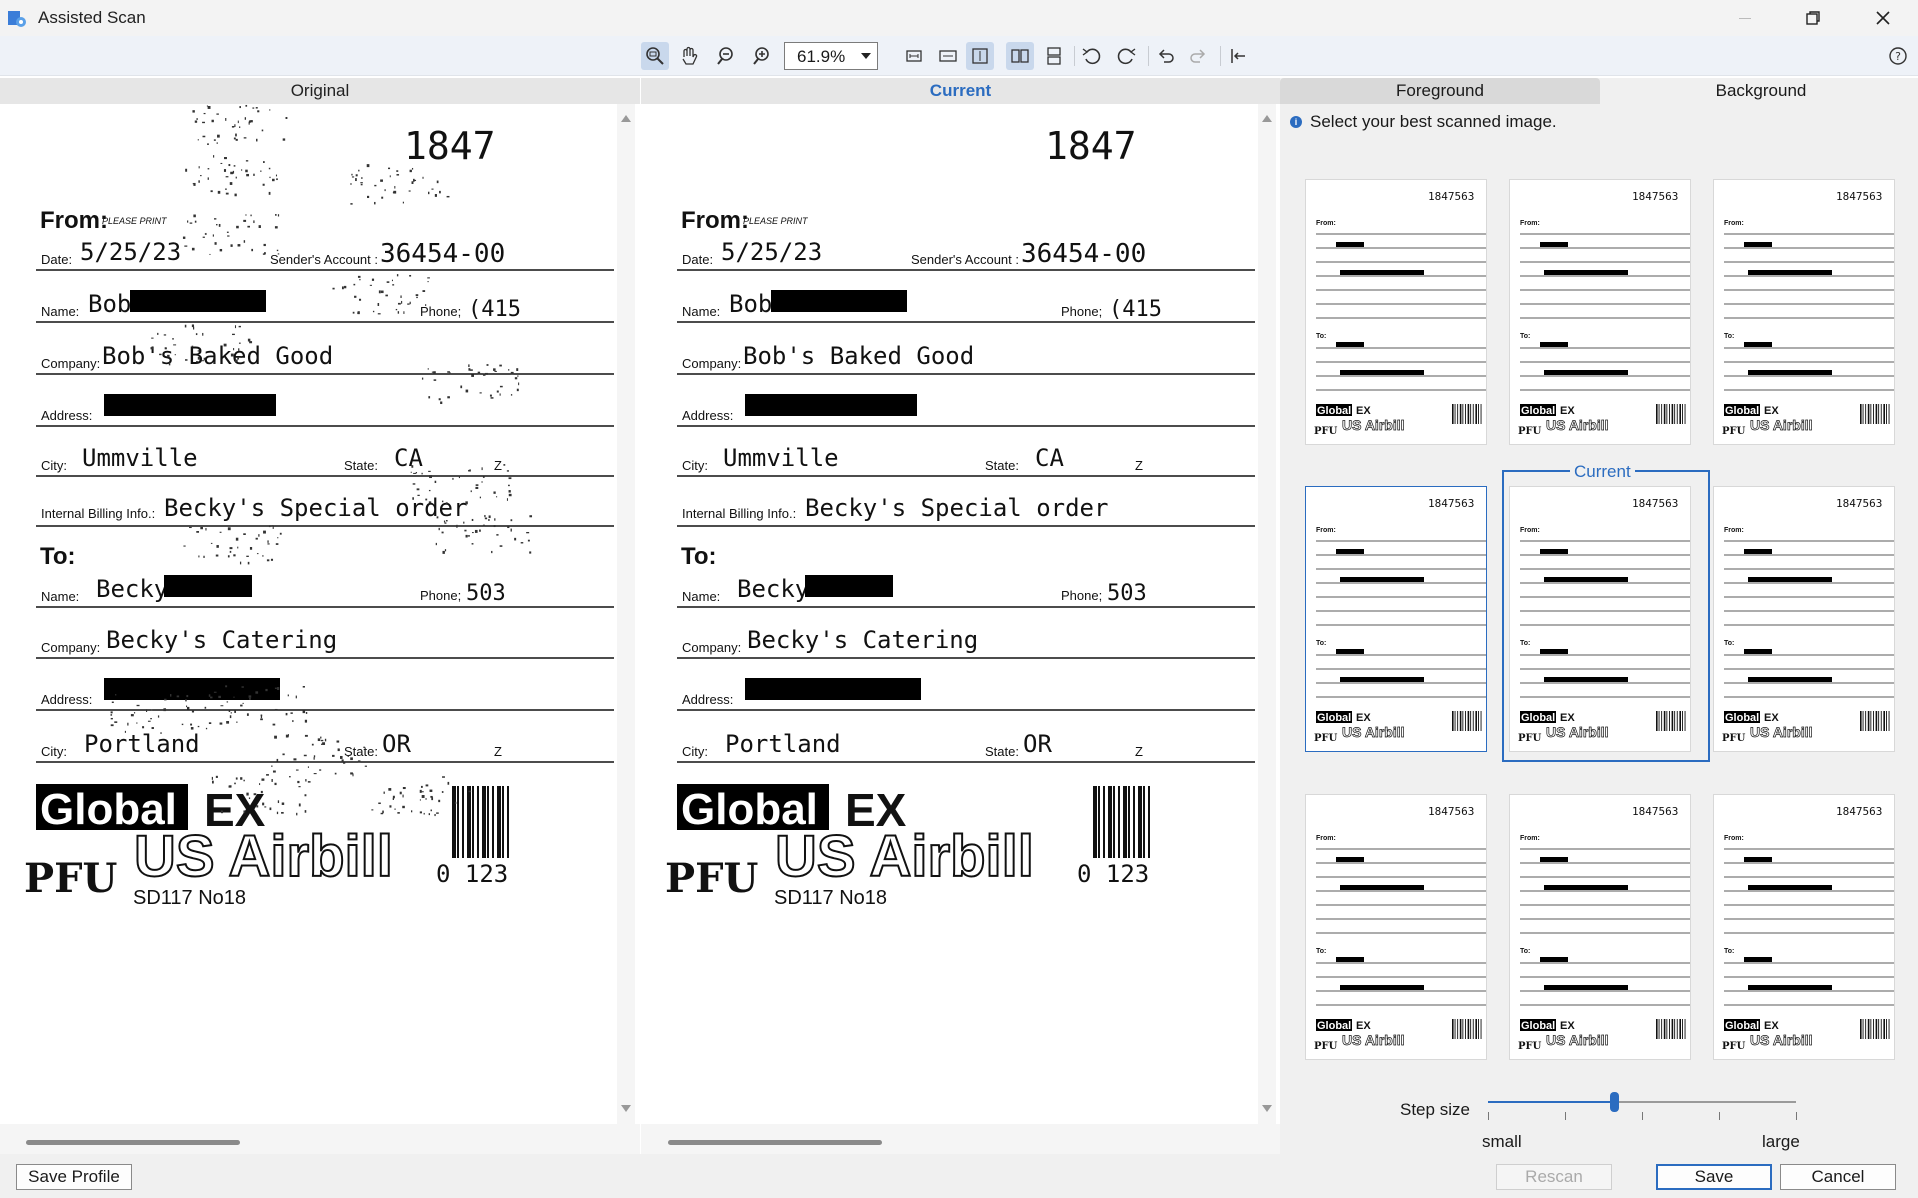  Describe the element at coordinates (133, 1142) in the screenshot. I see `original-scroll-thumb` at that location.